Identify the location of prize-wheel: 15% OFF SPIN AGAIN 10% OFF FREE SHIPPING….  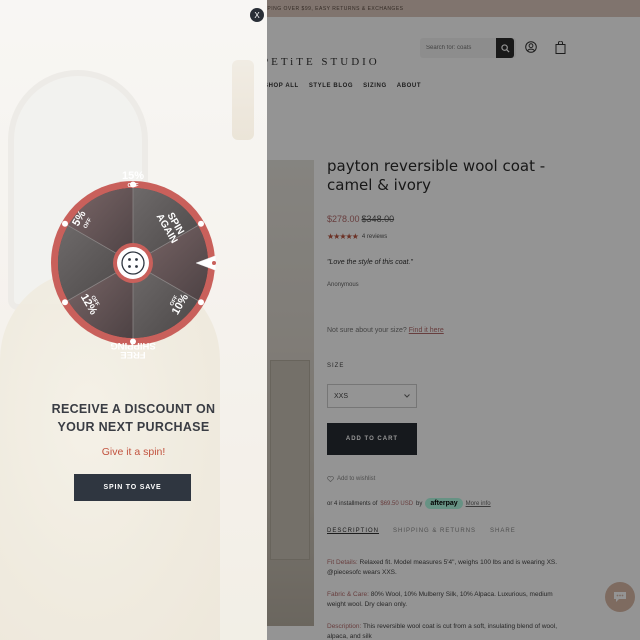
(132, 263).